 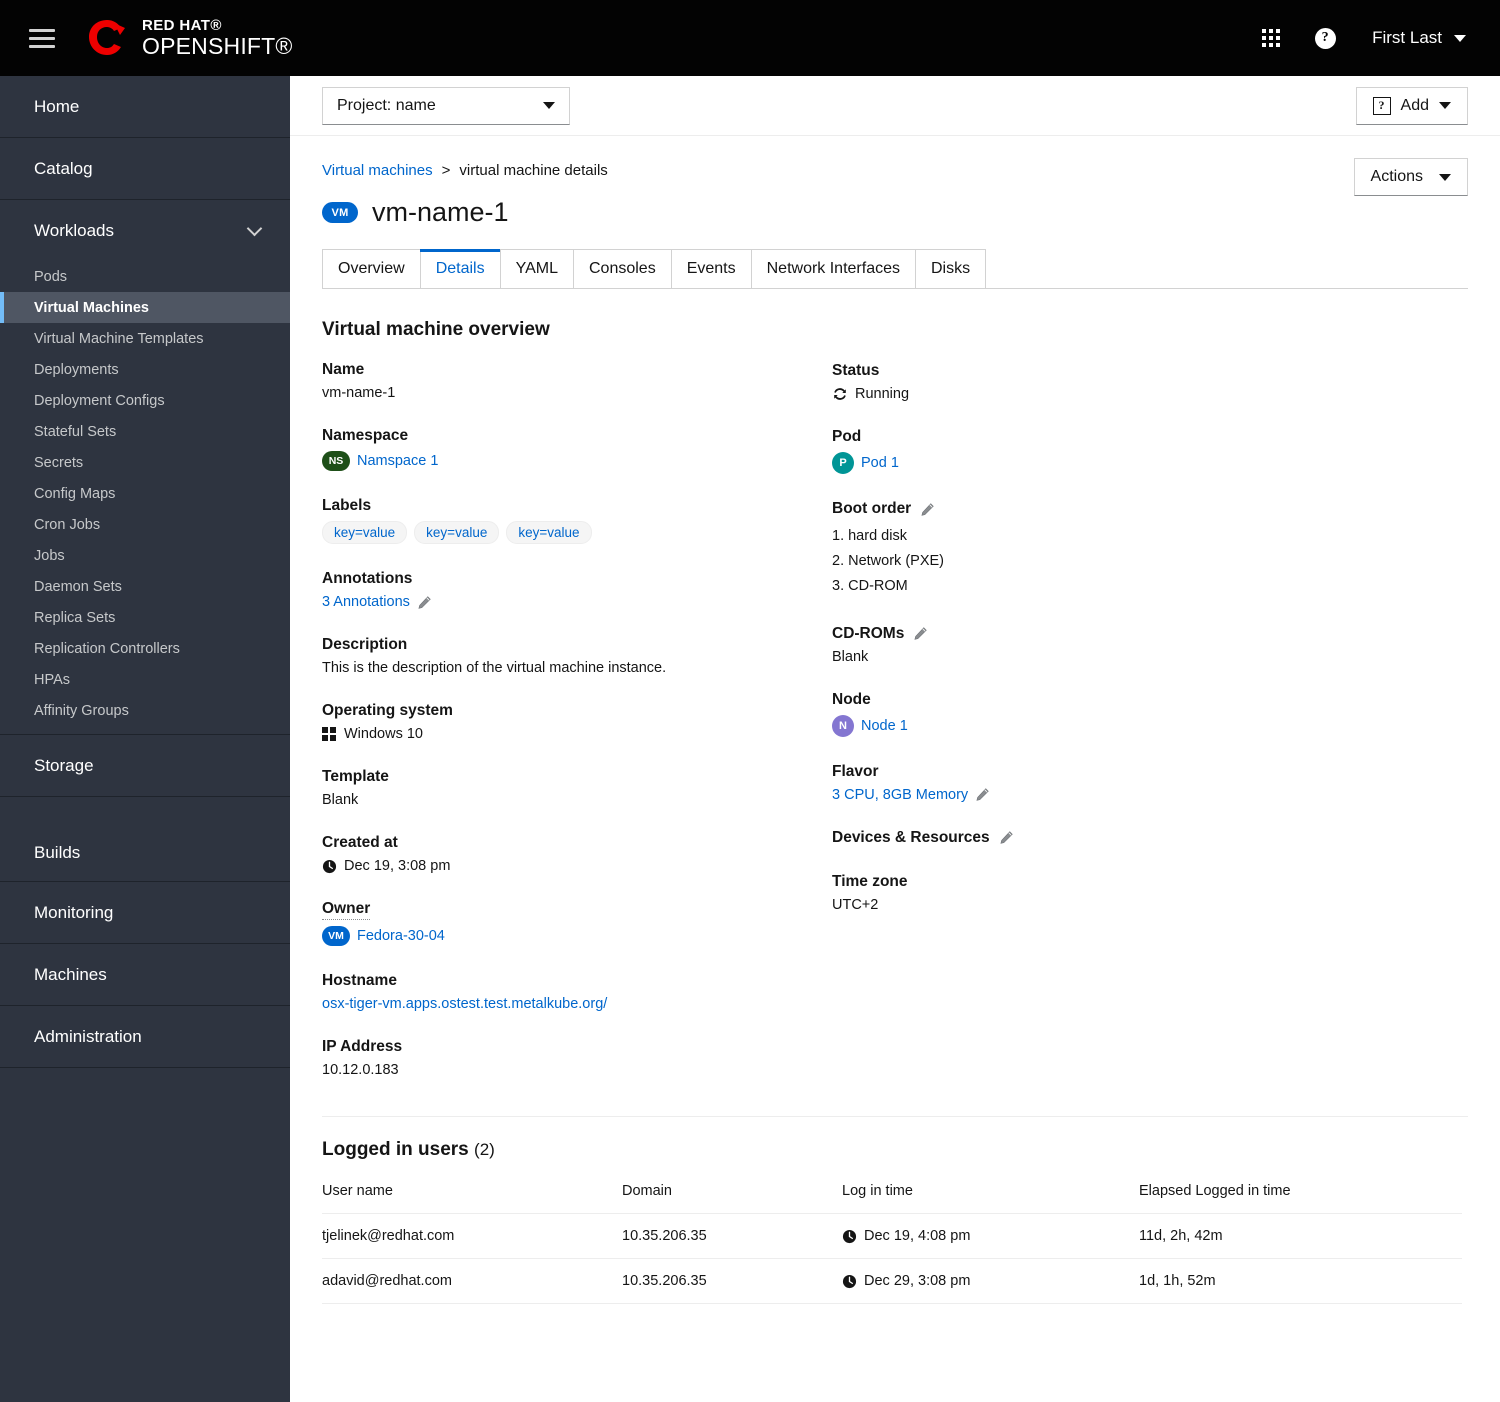 I want to click on sidebar-item-label: Stateful Sets, so click(x=75, y=431).